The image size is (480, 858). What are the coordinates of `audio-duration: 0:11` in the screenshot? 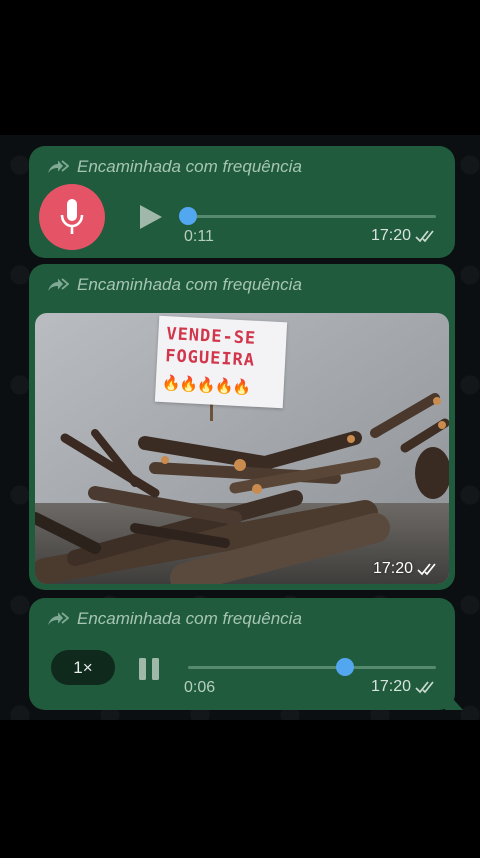 It's located at (199, 236).